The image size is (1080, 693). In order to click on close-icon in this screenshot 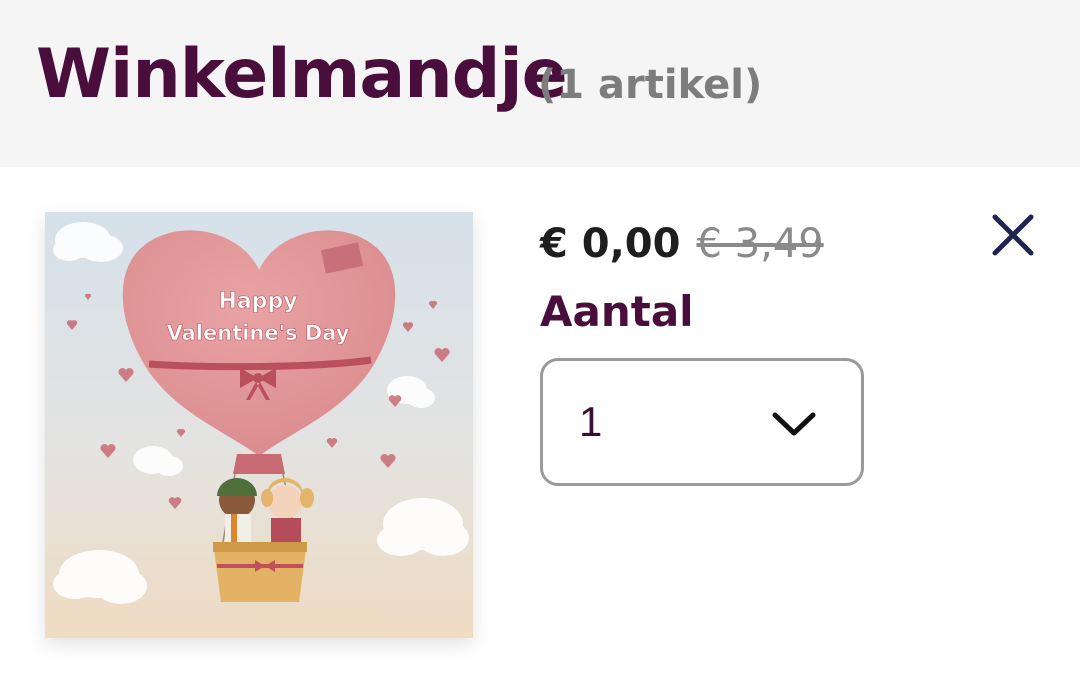, I will do `click(1013, 235)`.